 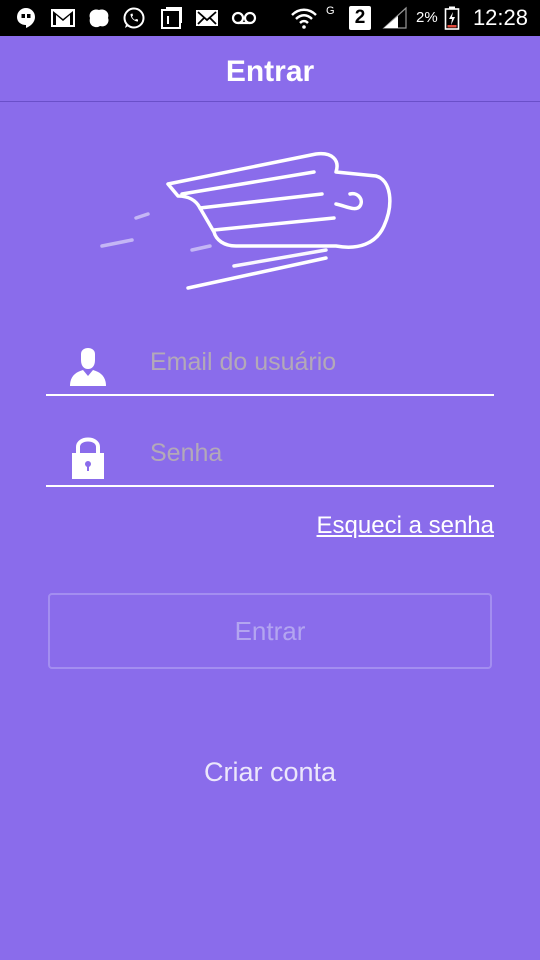 I want to click on gmail-icon, so click(x=63, y=18).